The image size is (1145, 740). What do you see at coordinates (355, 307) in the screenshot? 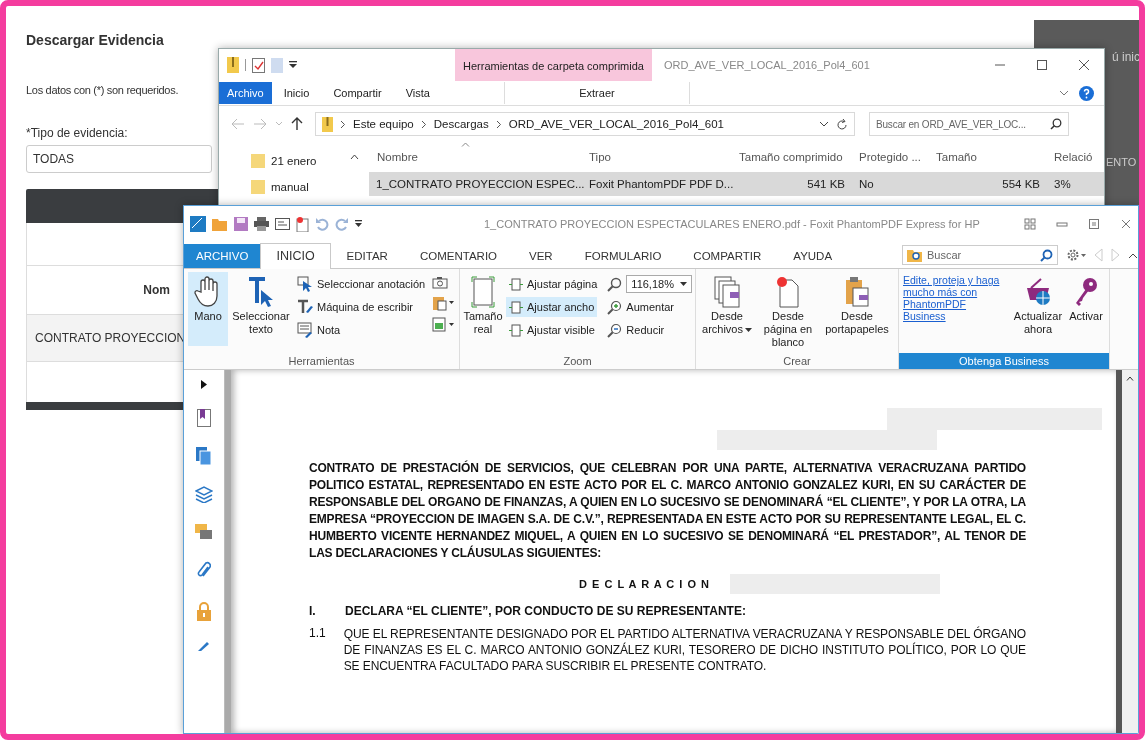
I see `tool-button: Máquina de escribir` at bounding box center [355, 307].